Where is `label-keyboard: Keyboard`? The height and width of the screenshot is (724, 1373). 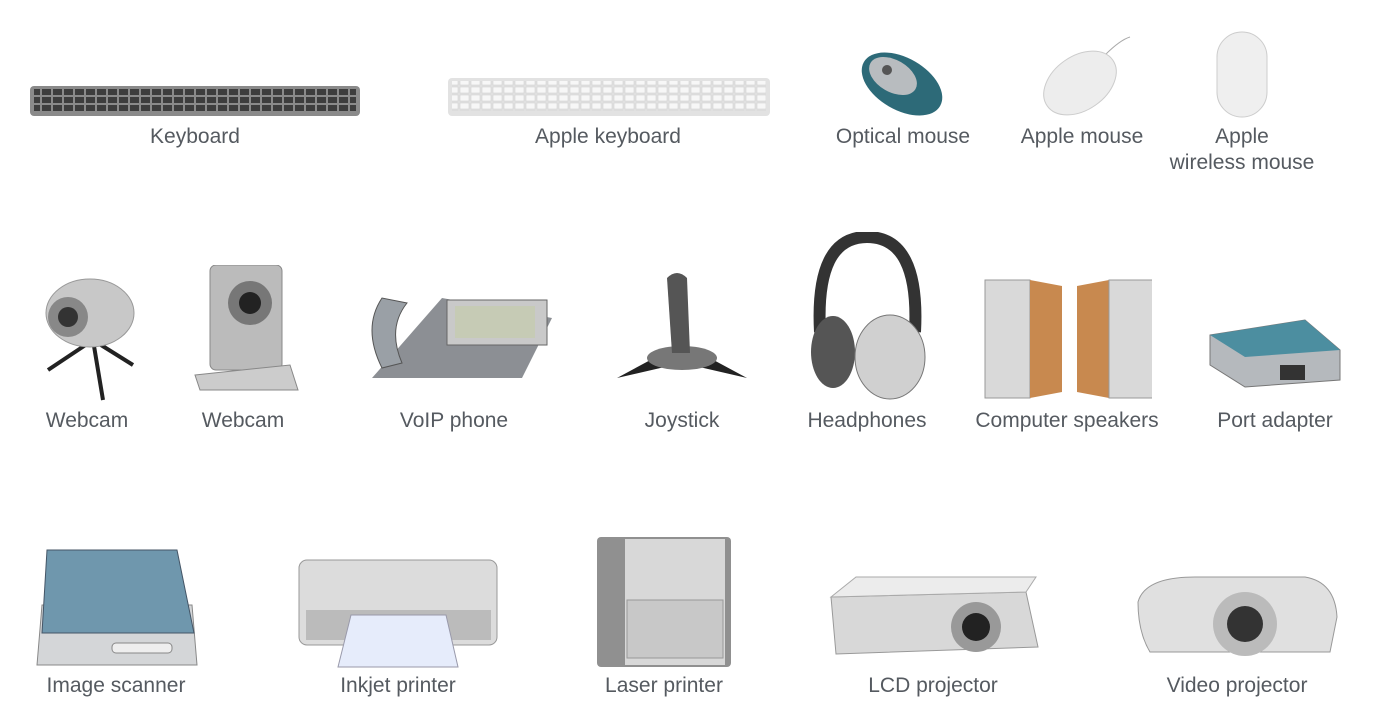
label-keyboard: Keyboard is located at coordinates (195, 136).